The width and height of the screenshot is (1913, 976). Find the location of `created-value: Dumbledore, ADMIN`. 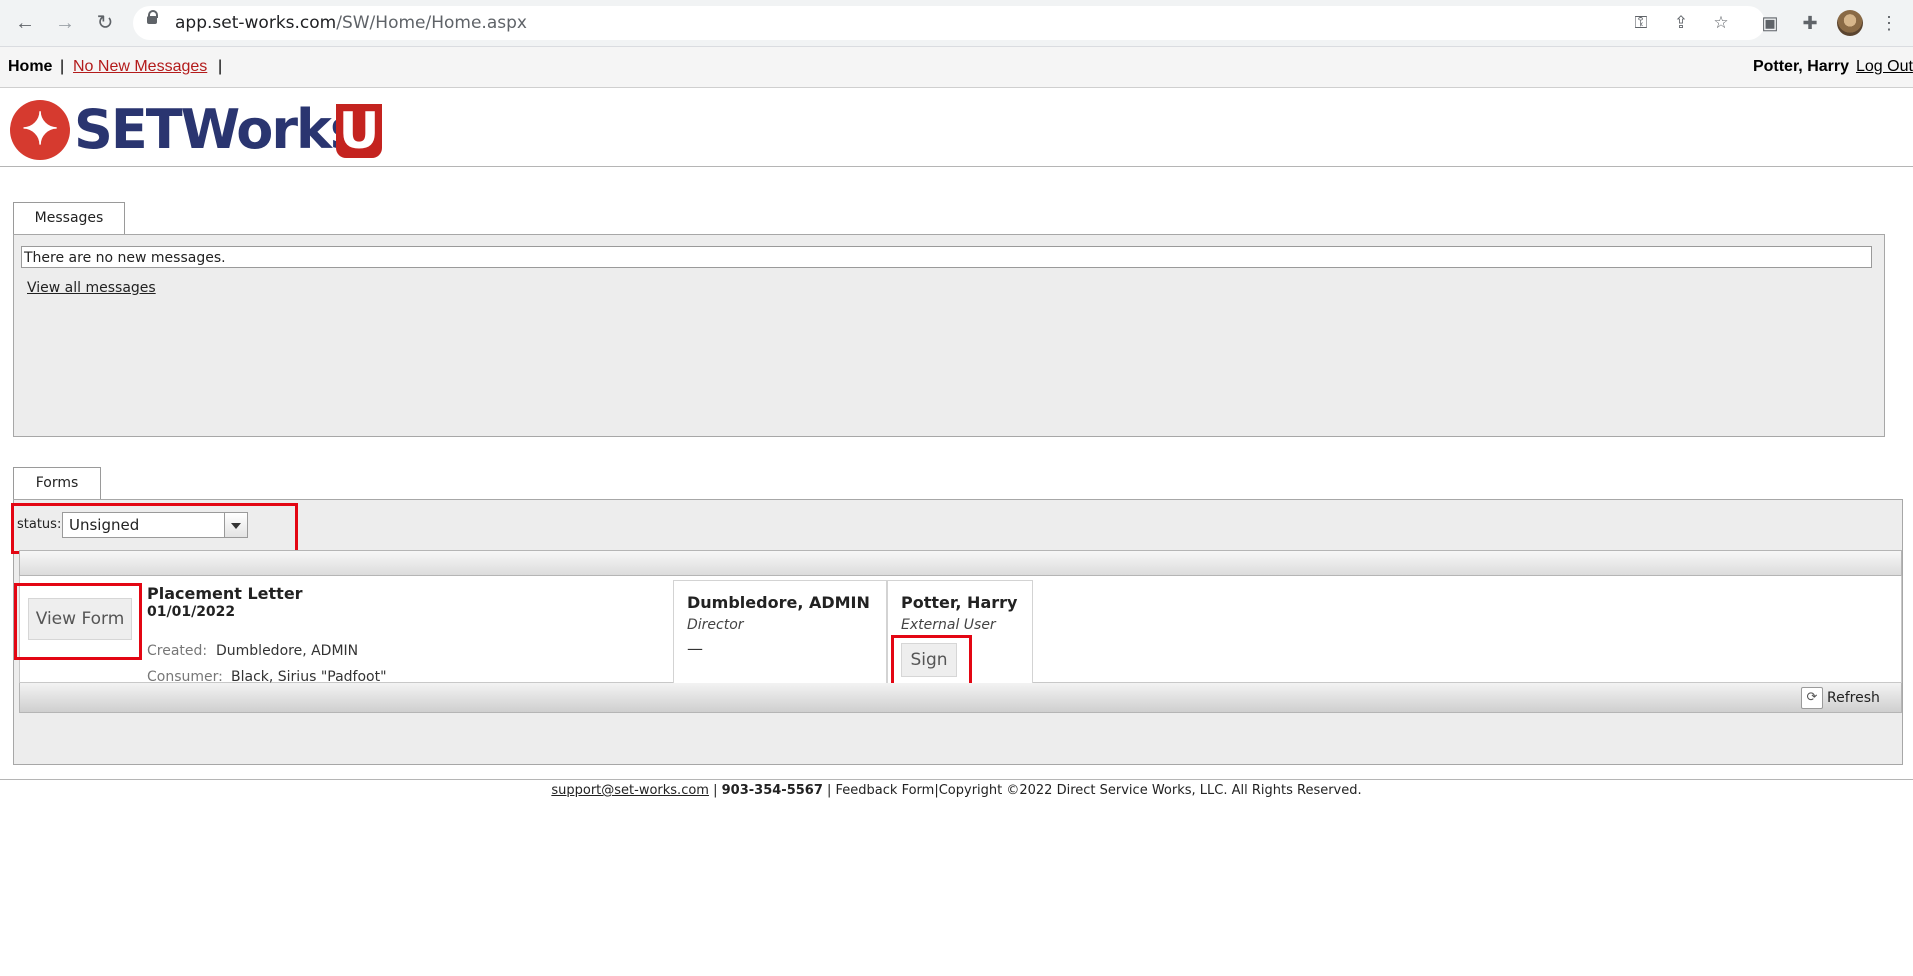

created-value: Dumbledore, ADMIN is located at coordinates (287, 651).